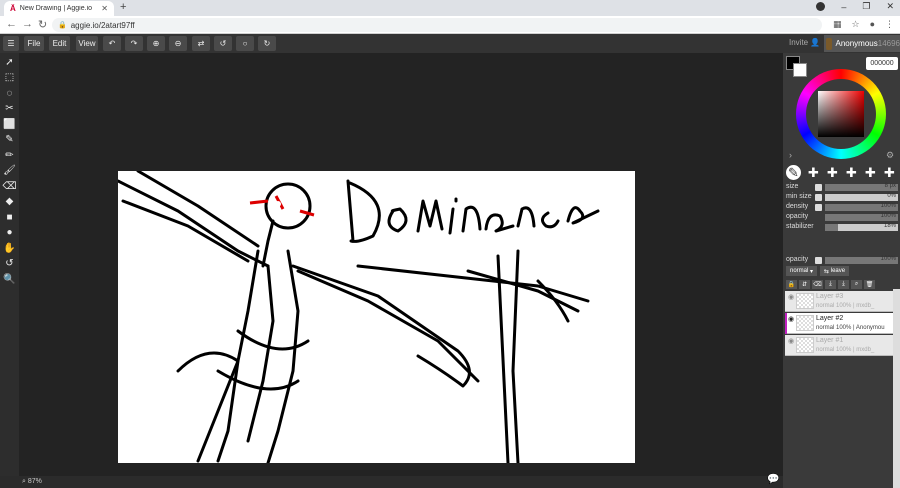 This screenshot has height=488, width=900. What do you see at coordinates (869, 284) in the screenshot?
I see `delete-layer-icon: 🗑` at bounding box center [869, 284].